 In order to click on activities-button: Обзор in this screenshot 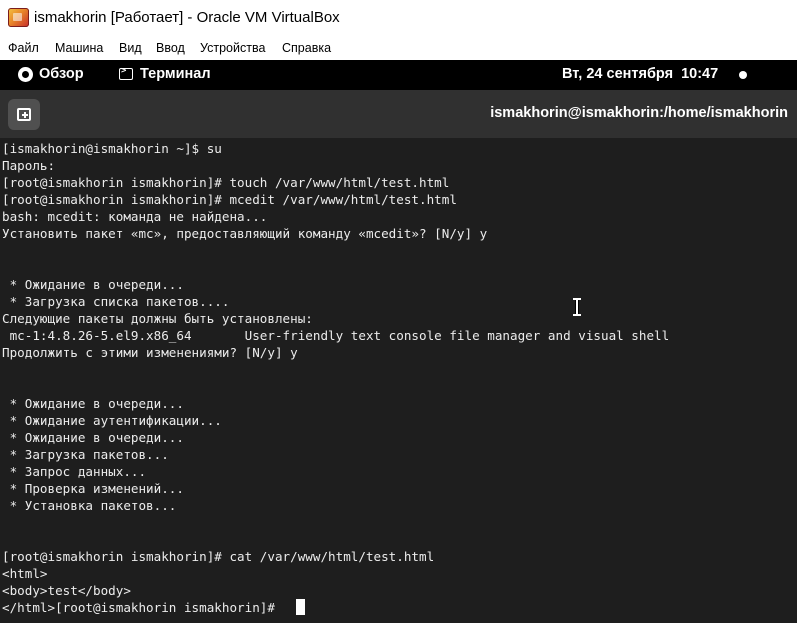, I will do `click(51, 74)`.